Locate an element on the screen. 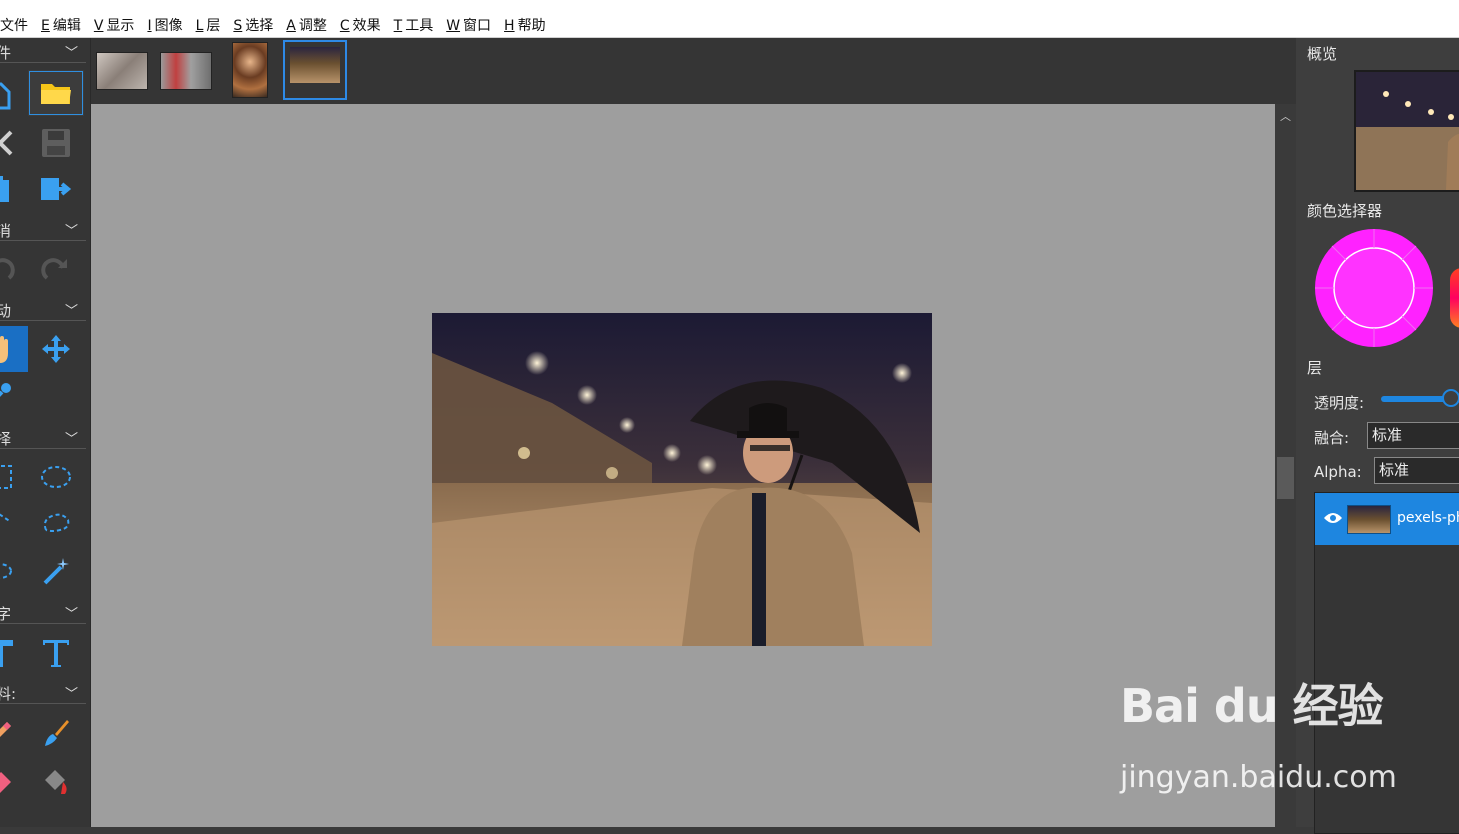  layers-title: 层 is located at coordinates (1315, 368).